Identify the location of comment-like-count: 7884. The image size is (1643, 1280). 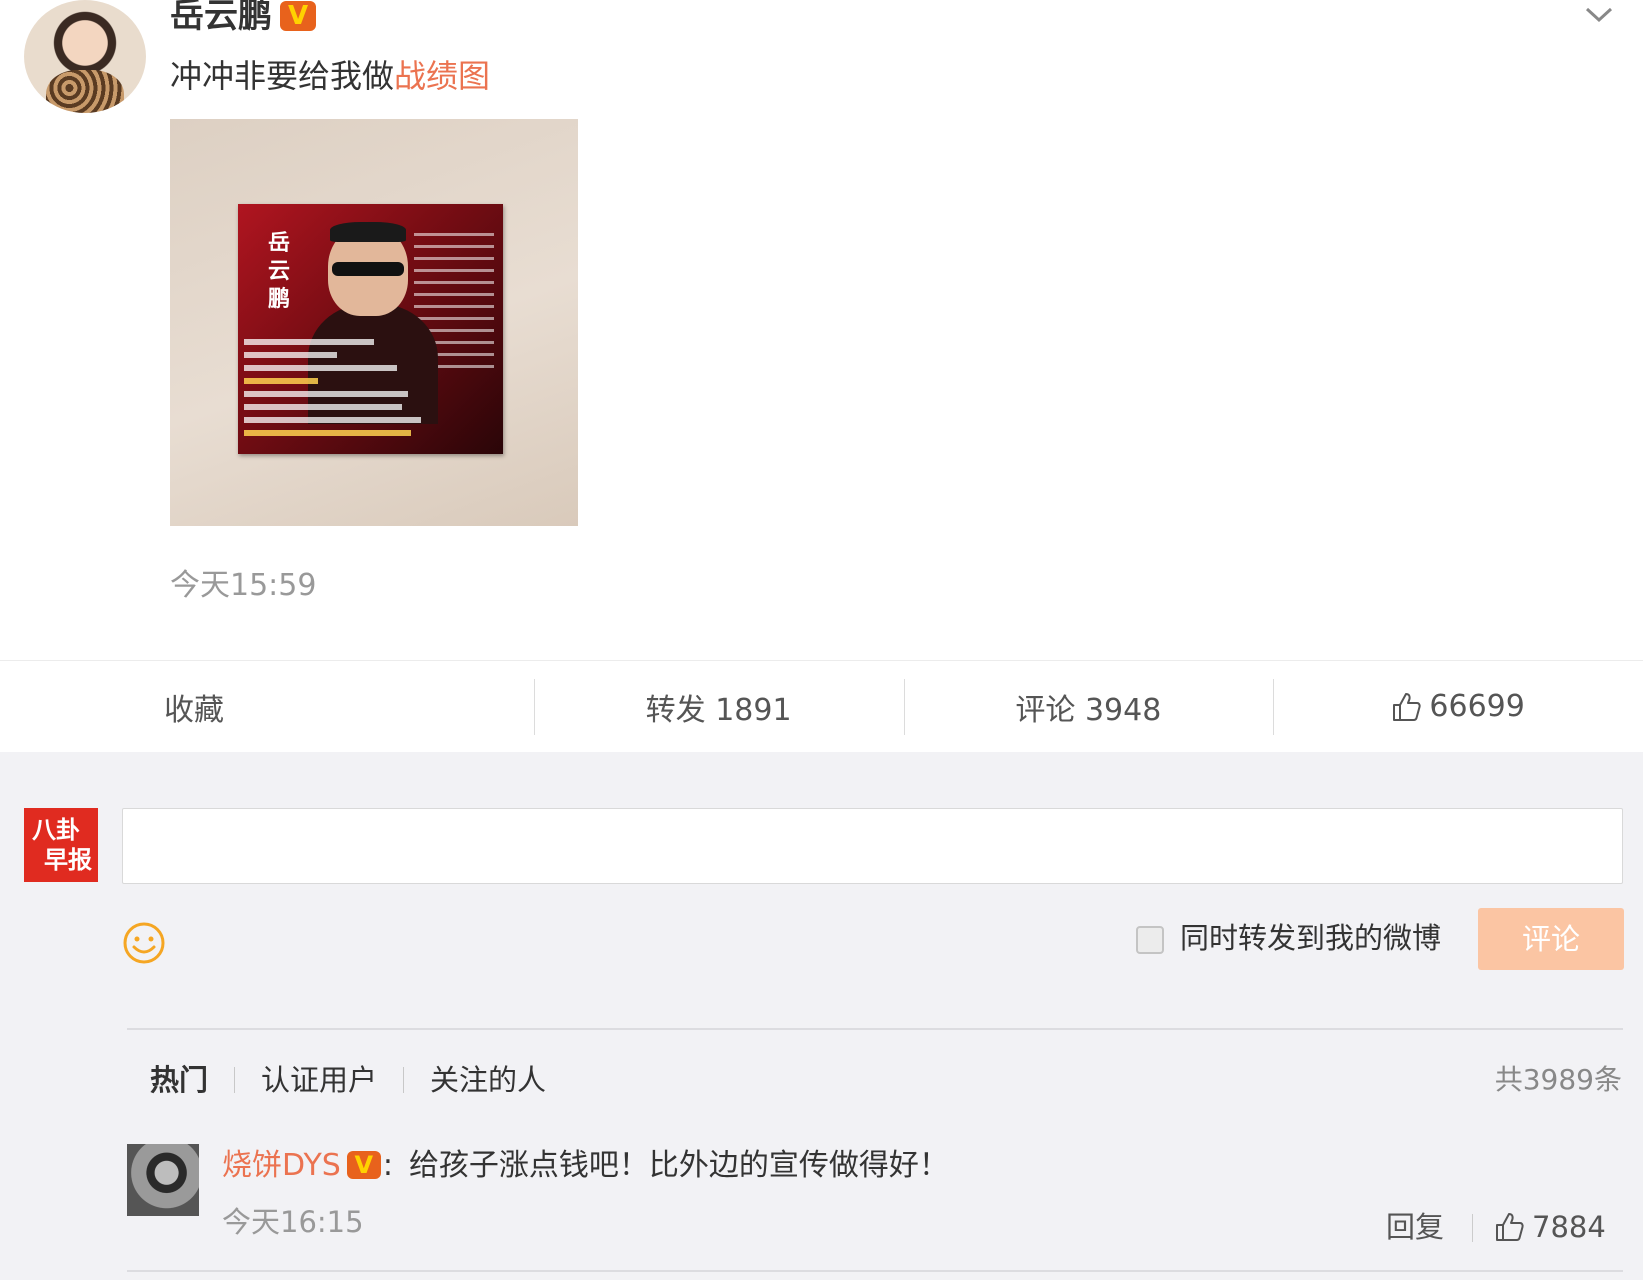
(1569, 1227).